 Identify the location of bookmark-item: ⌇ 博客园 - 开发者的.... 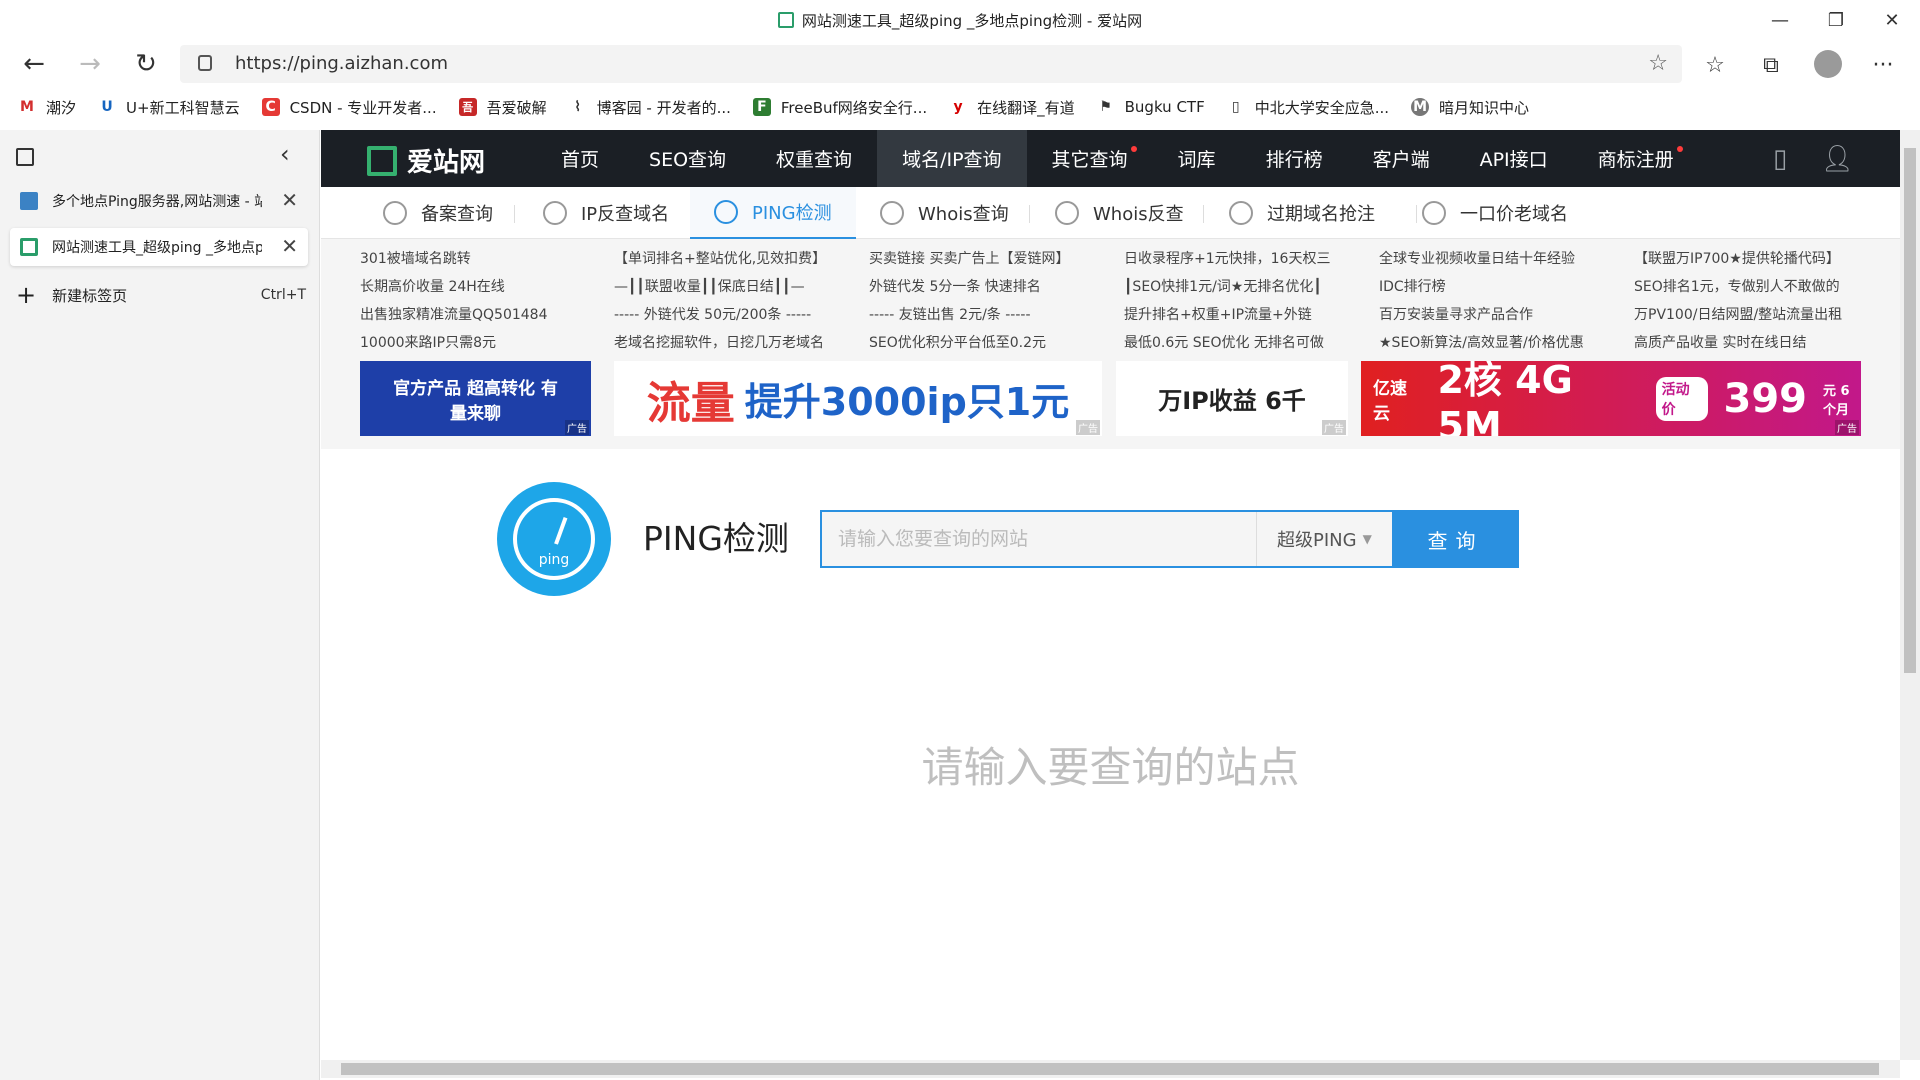
(650, 107).